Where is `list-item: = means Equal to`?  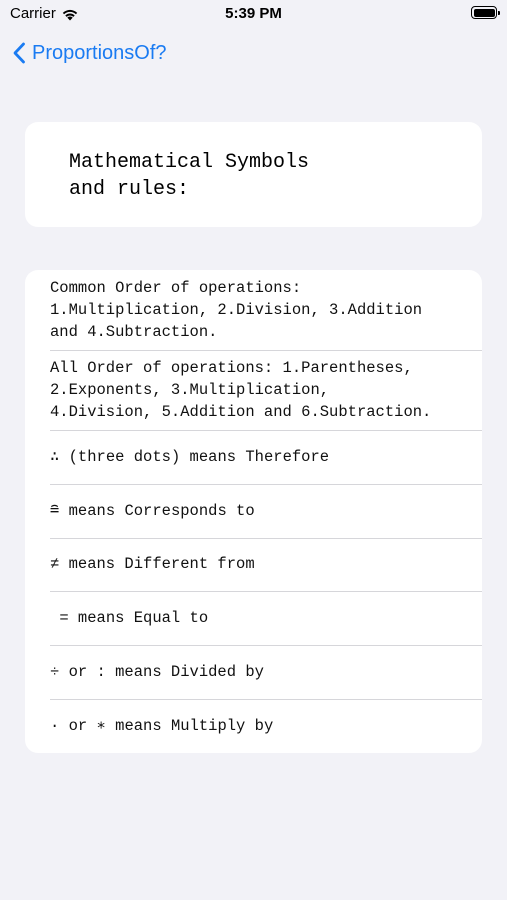 list-item: = means Equal to is located at coordinates (253, 618).